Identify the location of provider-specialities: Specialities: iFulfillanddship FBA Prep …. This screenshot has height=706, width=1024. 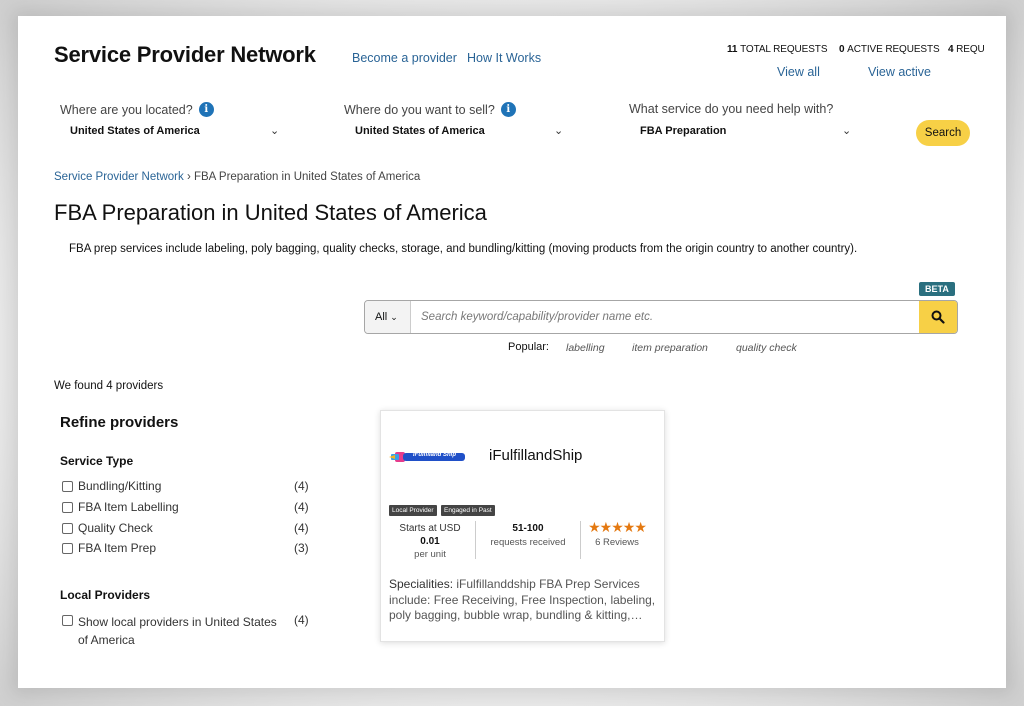
(523, 600).